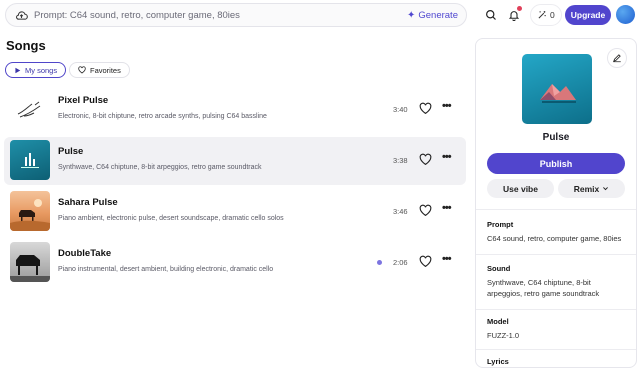 This screenshot has width=640, height=368. I want to click on song-title: Pixel Pulse, so click(83, 100).